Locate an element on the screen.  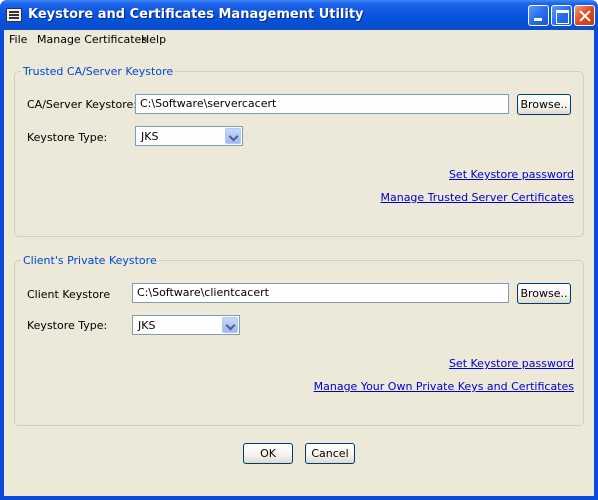
client-set-password-link: Set Keystore password is located at coordinates (511, 363).